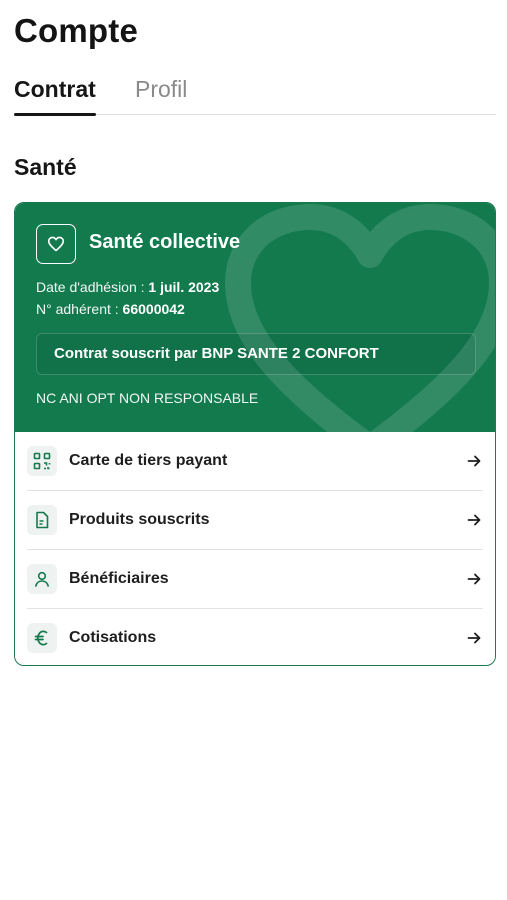  Describe the element at coordinates (76, 30) in the screenshot. I see `page-title: Compte` at that location.